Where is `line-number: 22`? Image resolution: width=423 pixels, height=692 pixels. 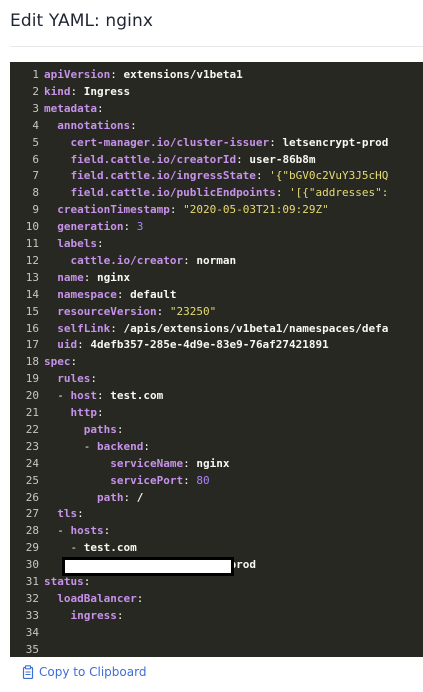 line-number: 22 is located at coordinates (32, 429).